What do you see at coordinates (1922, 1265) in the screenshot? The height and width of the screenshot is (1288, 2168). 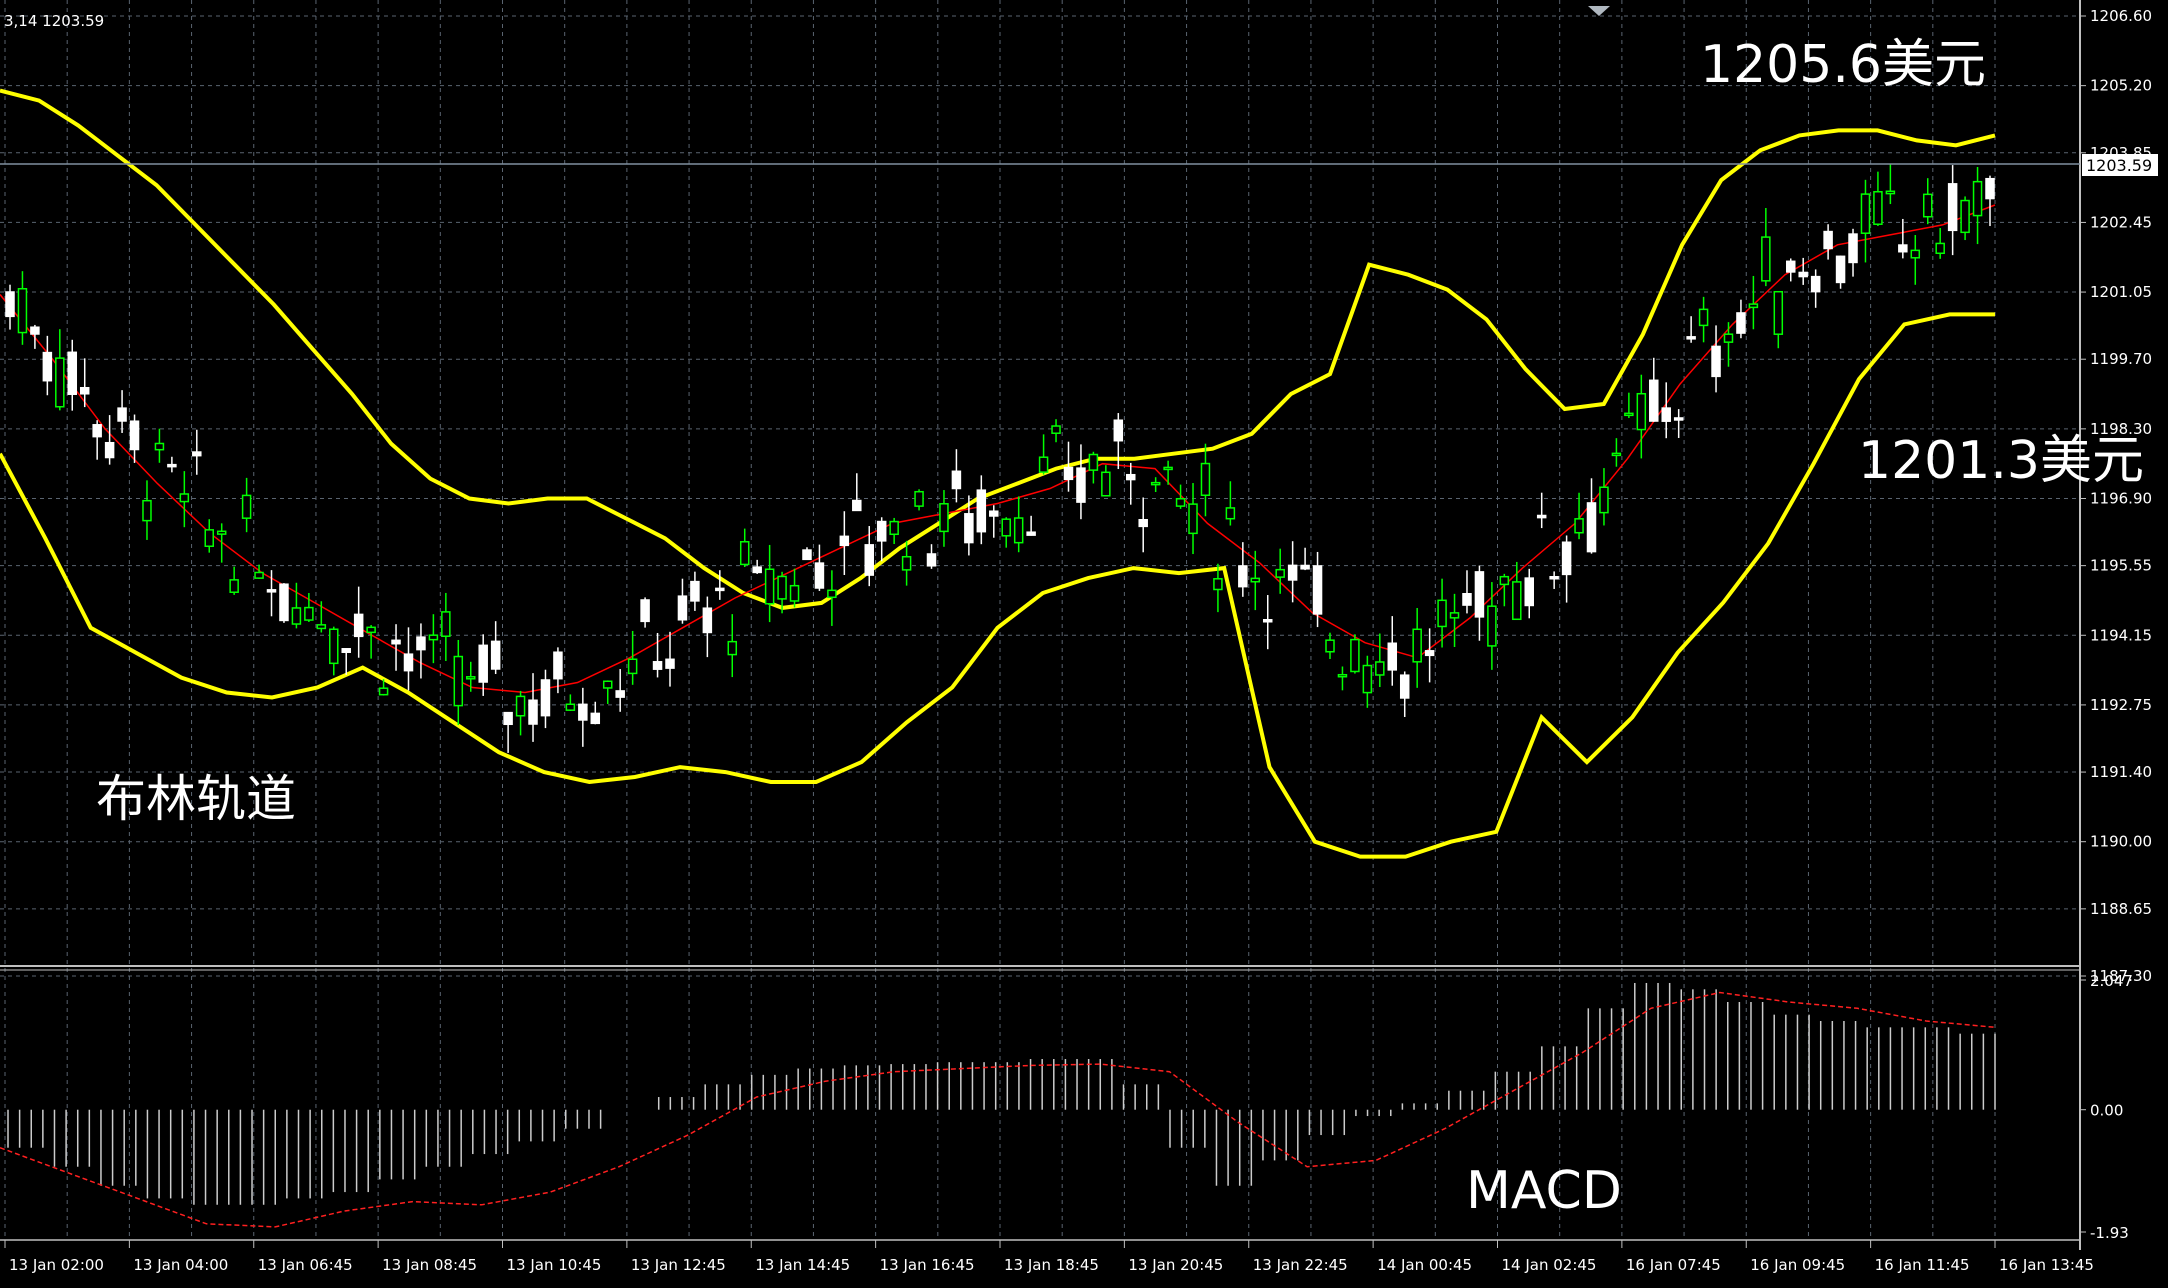 I see `x-tick-label: 16 Jan 11:45` at bounding box center [1922, 1265].